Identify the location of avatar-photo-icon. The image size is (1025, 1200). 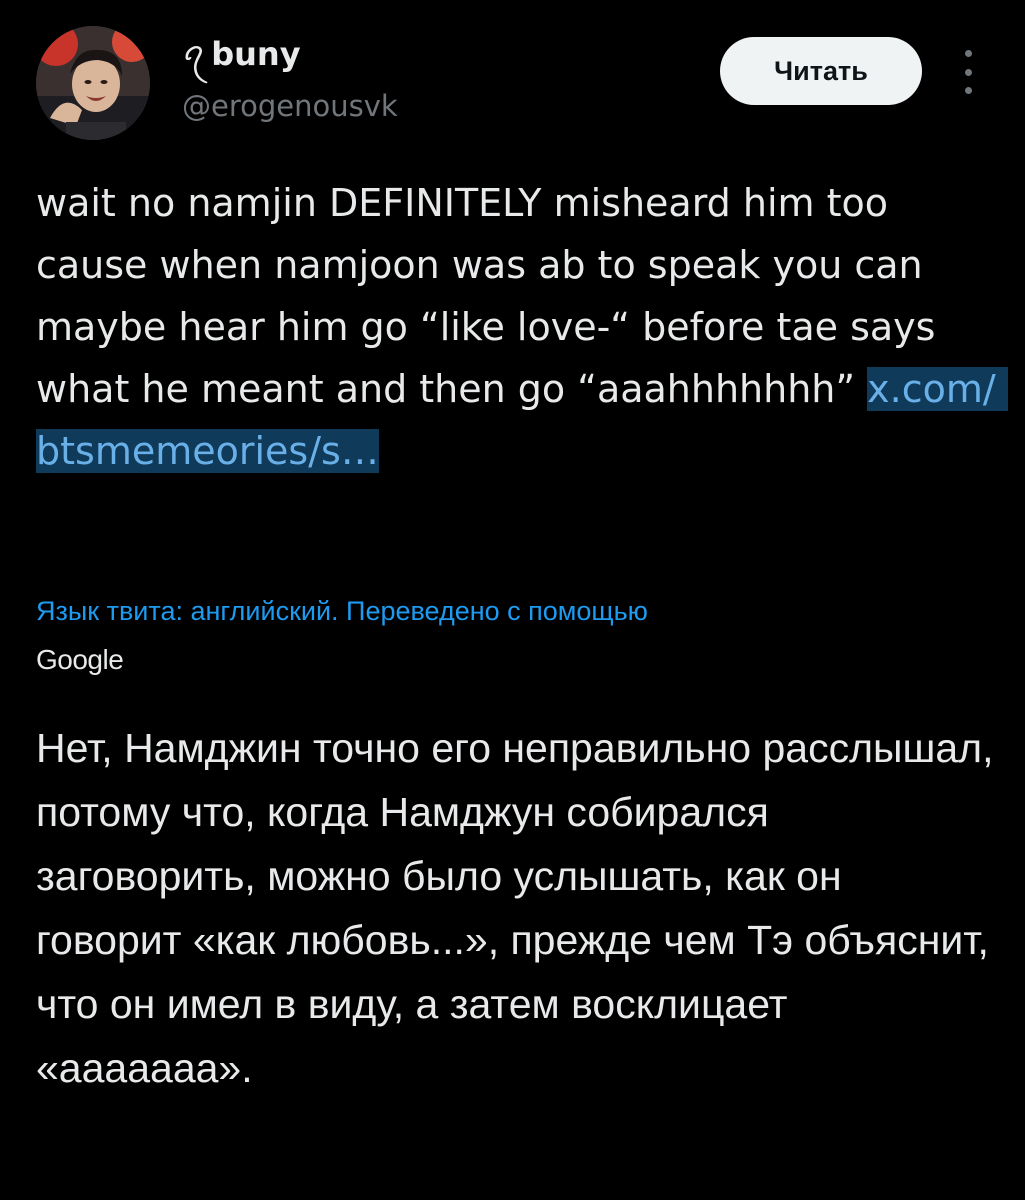
(93, 83).